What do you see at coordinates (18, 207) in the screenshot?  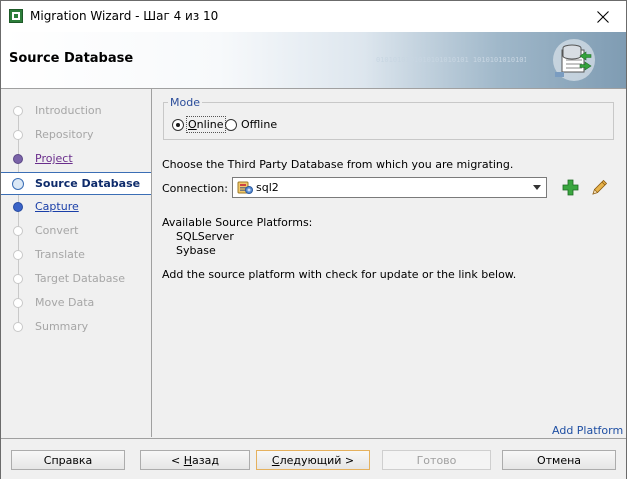 I see `step-next-icon` at bounding box center [18, 207].